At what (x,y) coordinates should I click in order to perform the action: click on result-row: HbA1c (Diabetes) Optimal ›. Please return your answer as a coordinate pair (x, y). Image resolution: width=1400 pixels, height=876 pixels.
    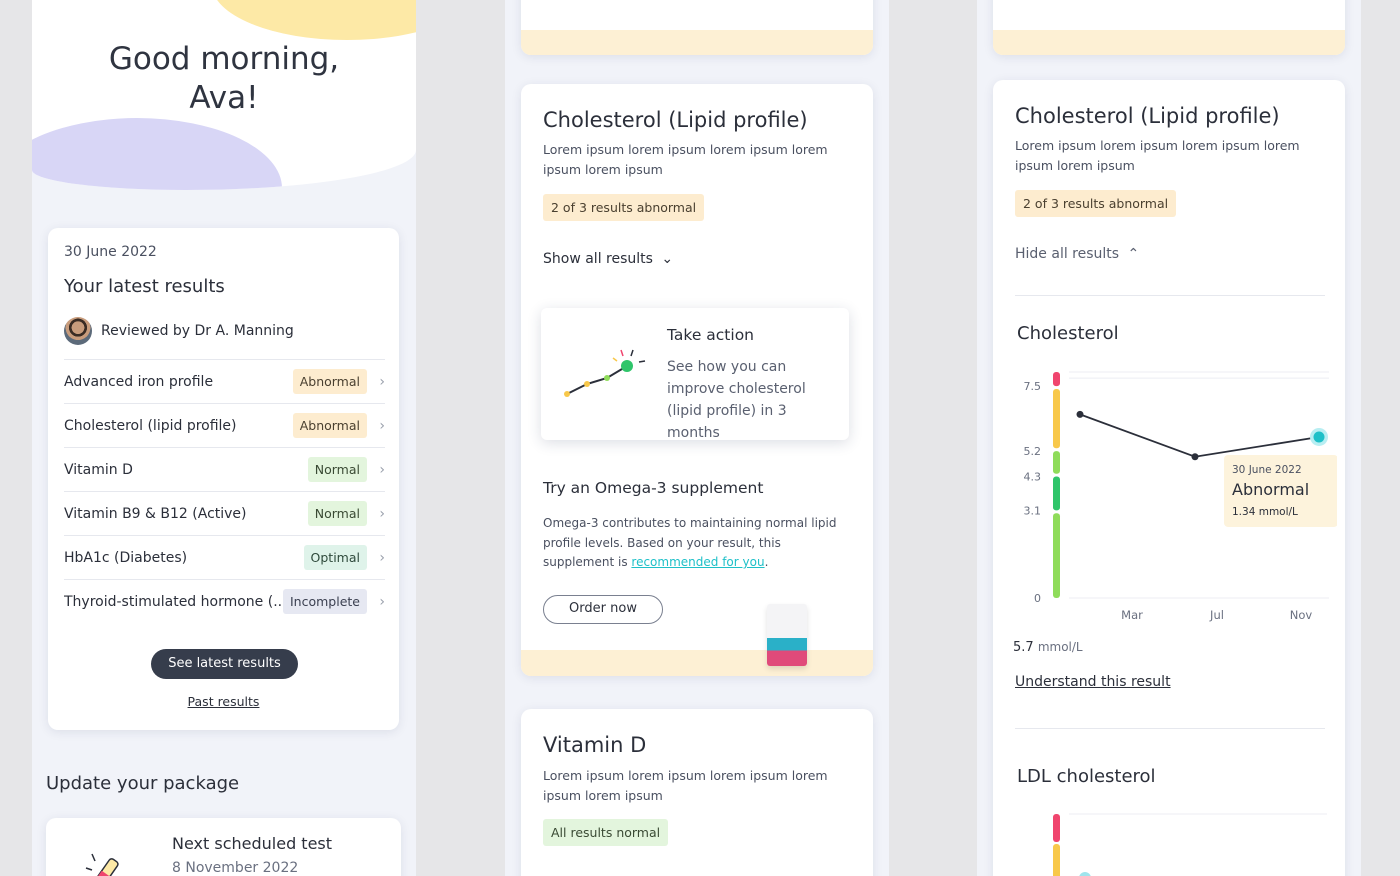
    Looking at the image, I should click on (224, 557).